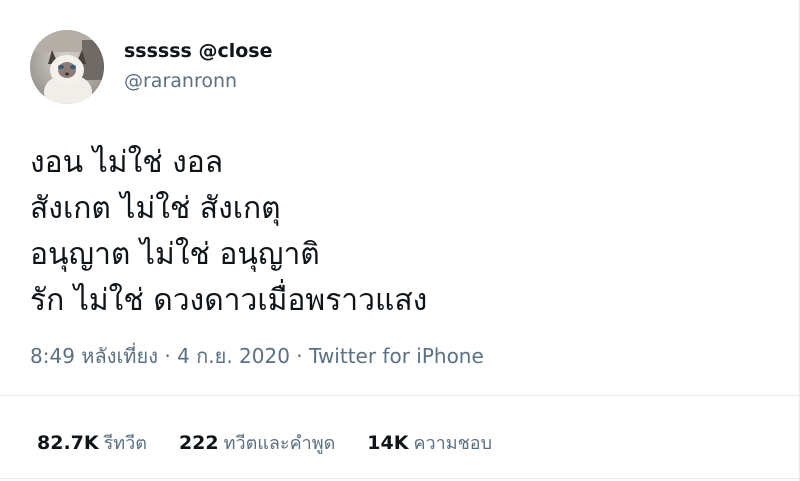 This screenshot has height=481, width=800. What do you see at coordinates (94, 356) in the screenshot?
I see `tweet-time: 8:49 หลังเที่ยง` at bounding box center [94, 356].